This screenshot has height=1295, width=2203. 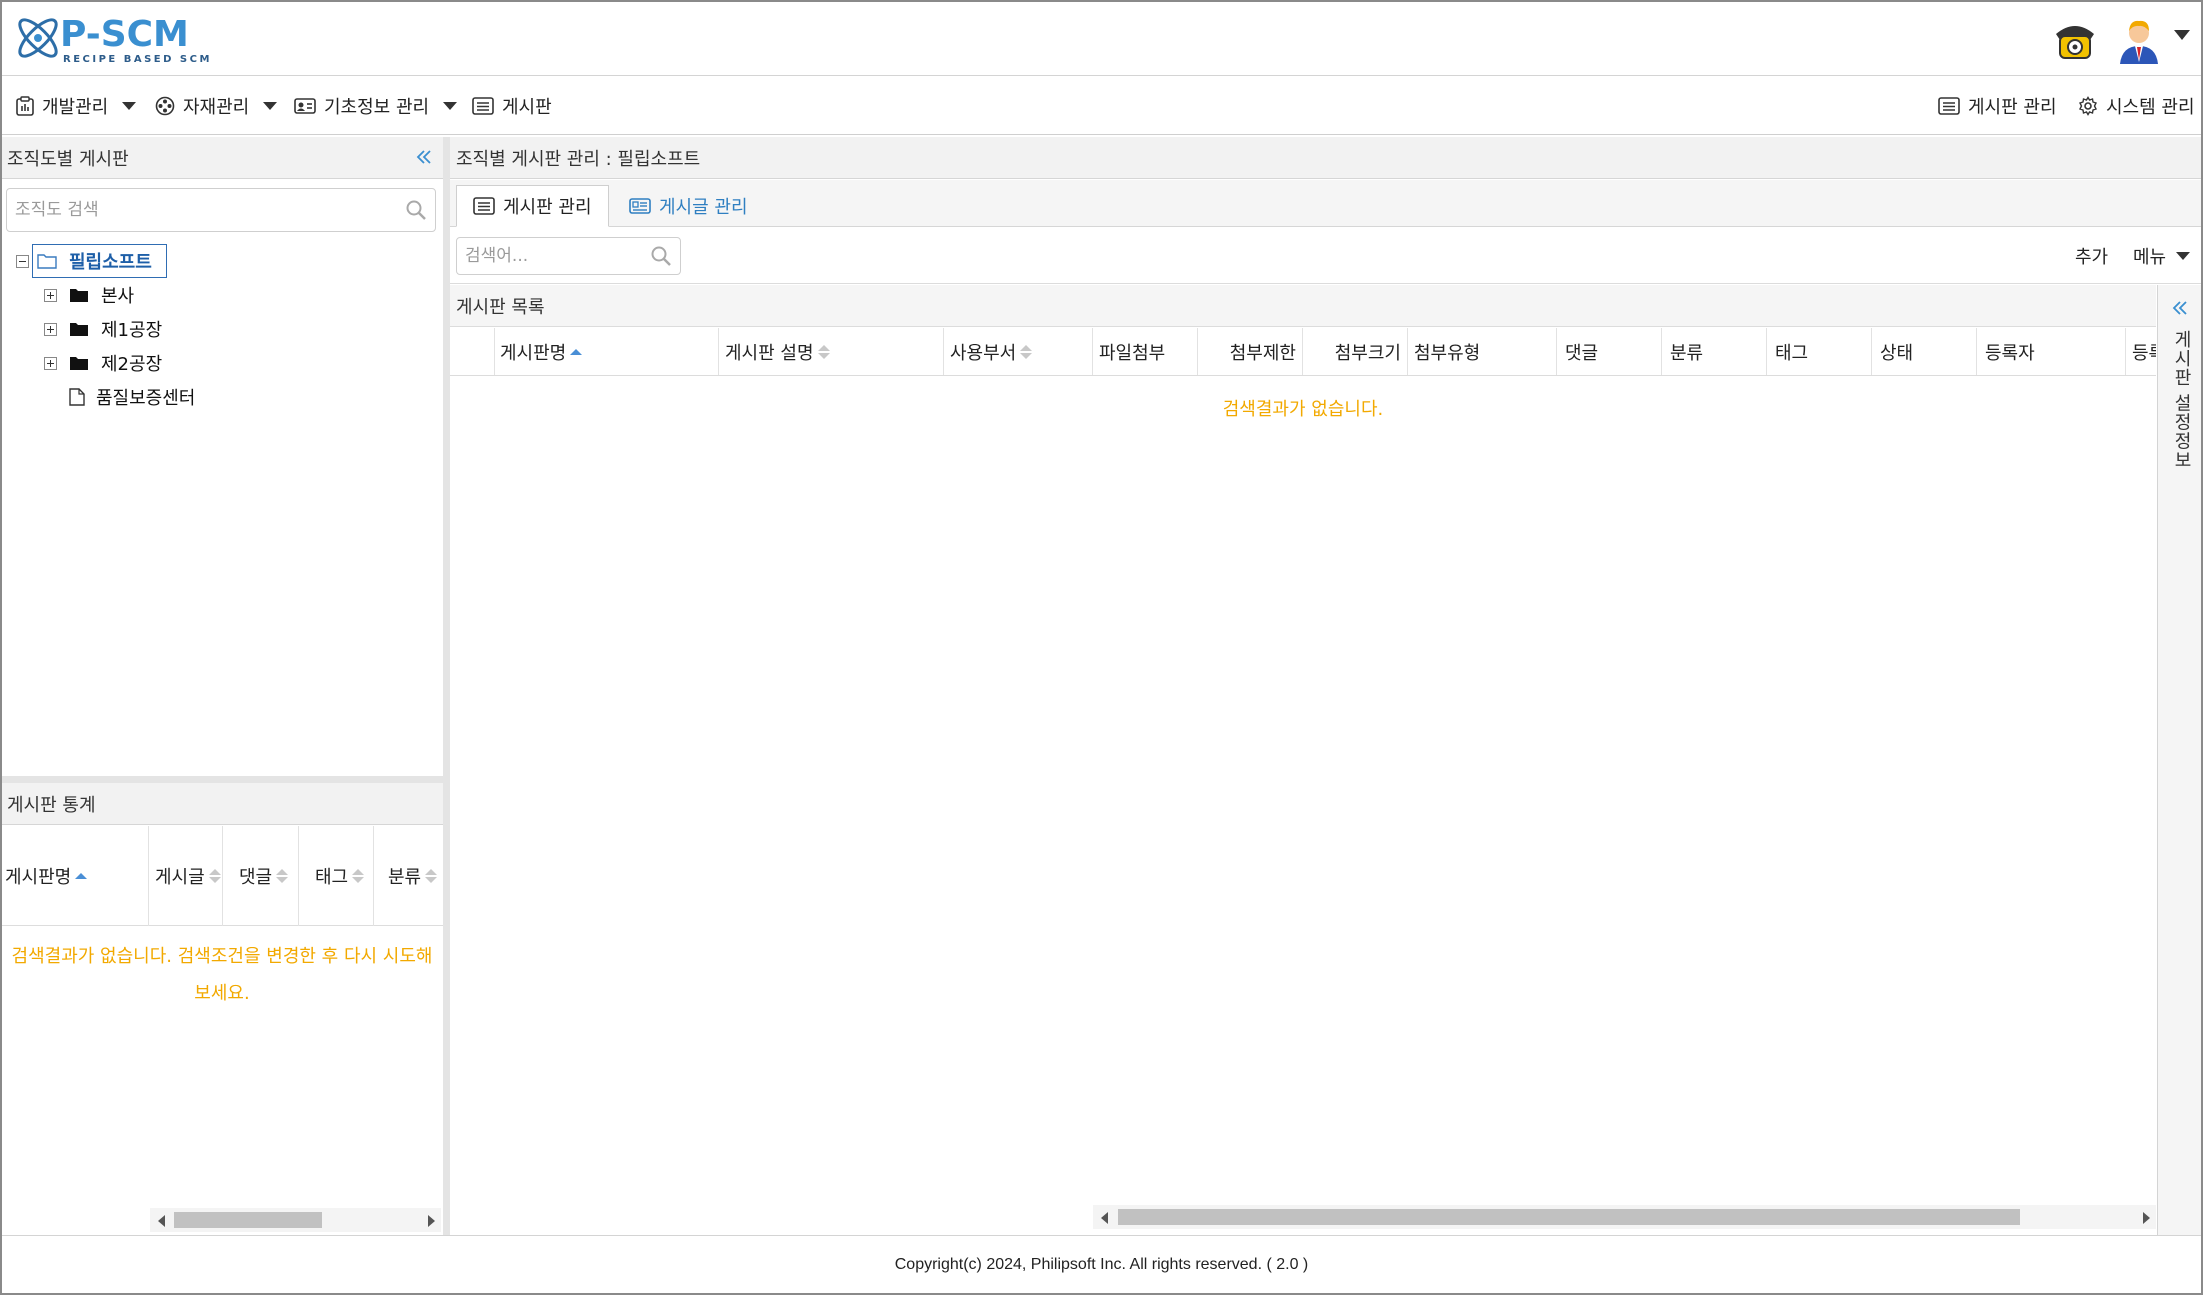 I want to click on stats-horizontal-scrollbar, so click(x=295, y=1220).